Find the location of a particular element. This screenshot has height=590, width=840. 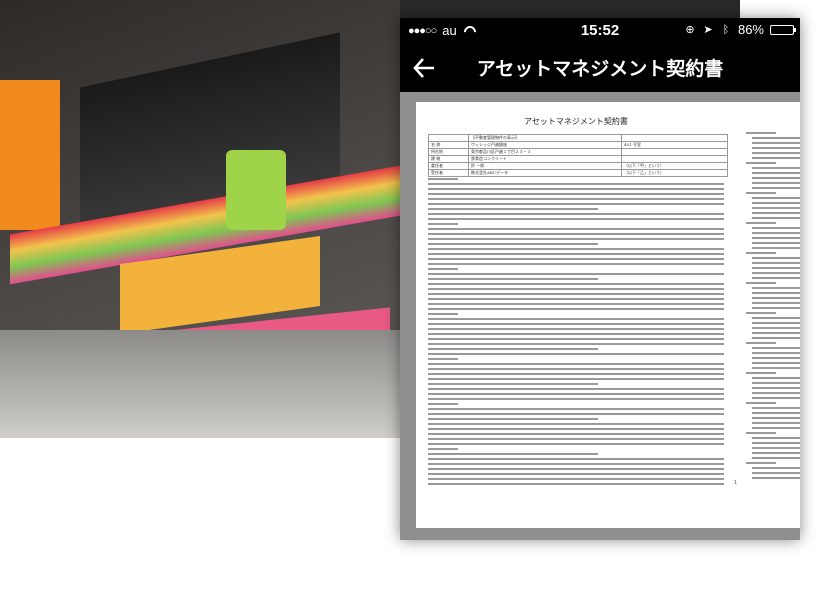

photo-tray is located at coordinates (200, 384).